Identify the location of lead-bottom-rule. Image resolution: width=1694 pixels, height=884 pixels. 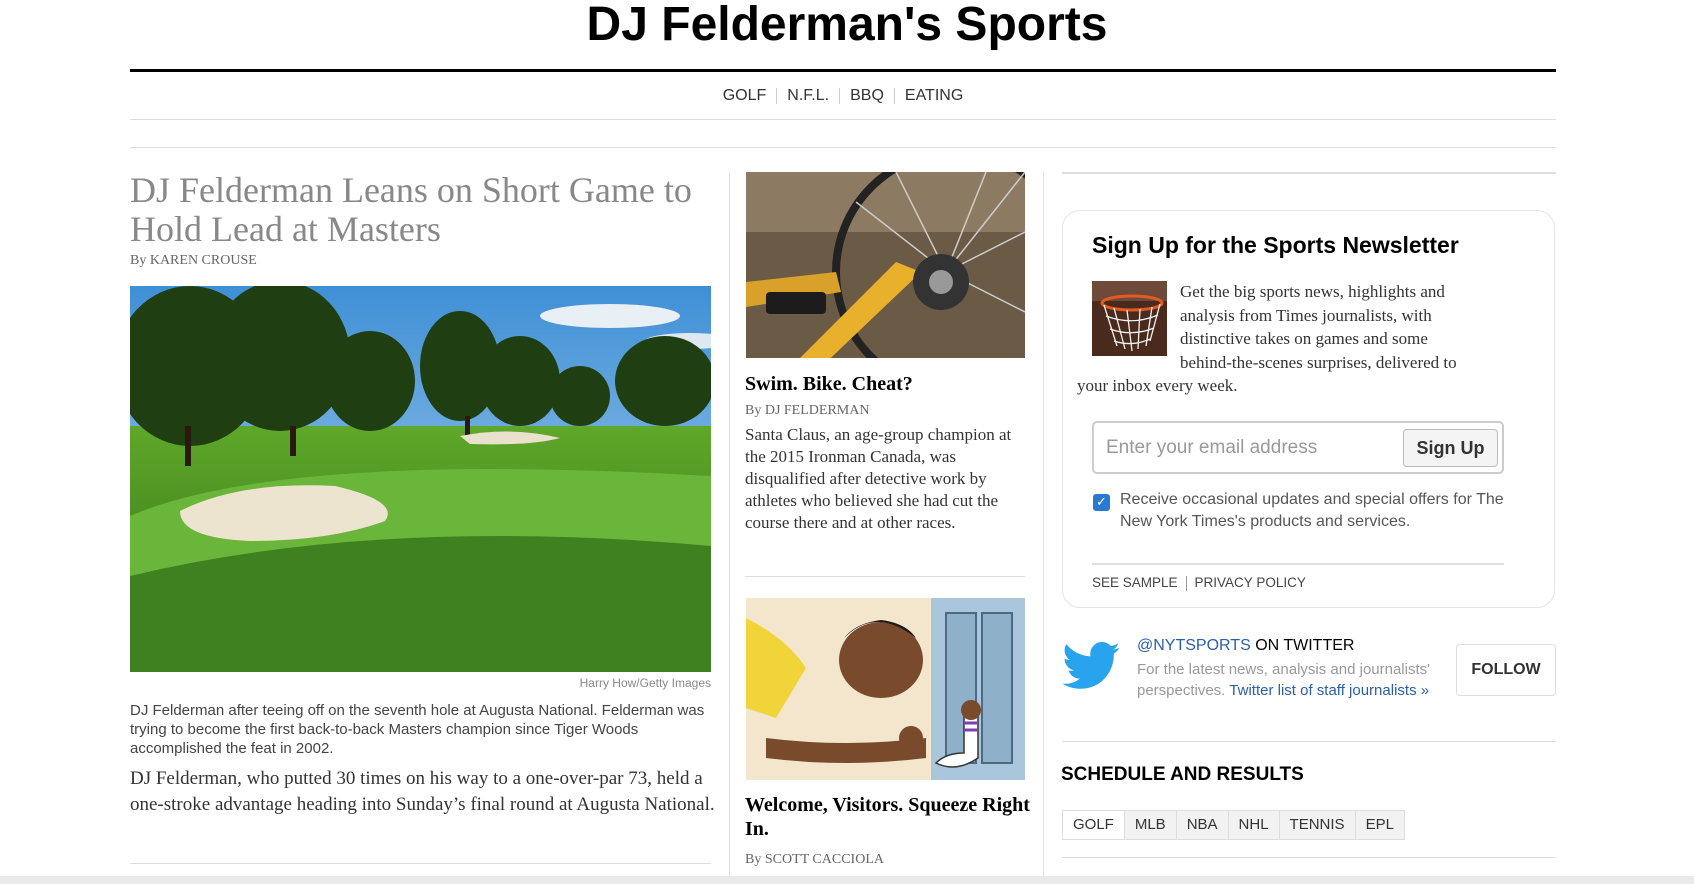
(420, 863).